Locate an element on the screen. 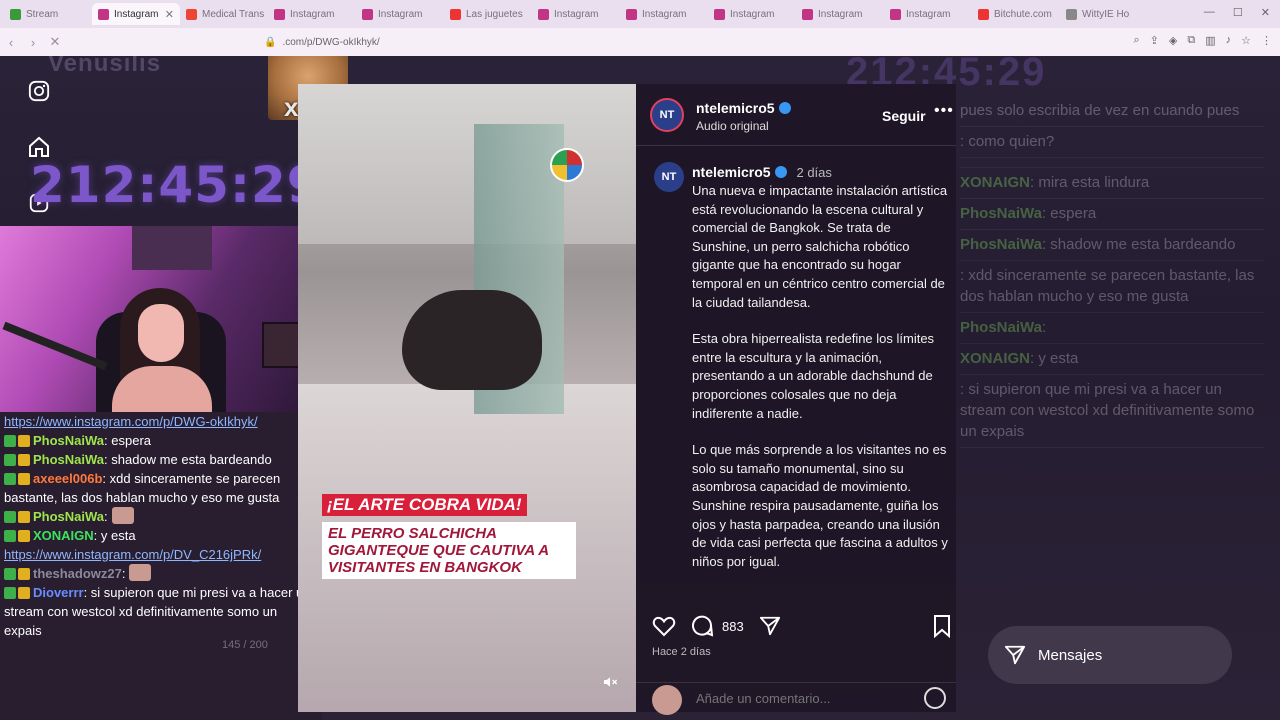 The image size is (1280, 720). zoom-icon: ⌕ is located at coordinates (1137, 40).